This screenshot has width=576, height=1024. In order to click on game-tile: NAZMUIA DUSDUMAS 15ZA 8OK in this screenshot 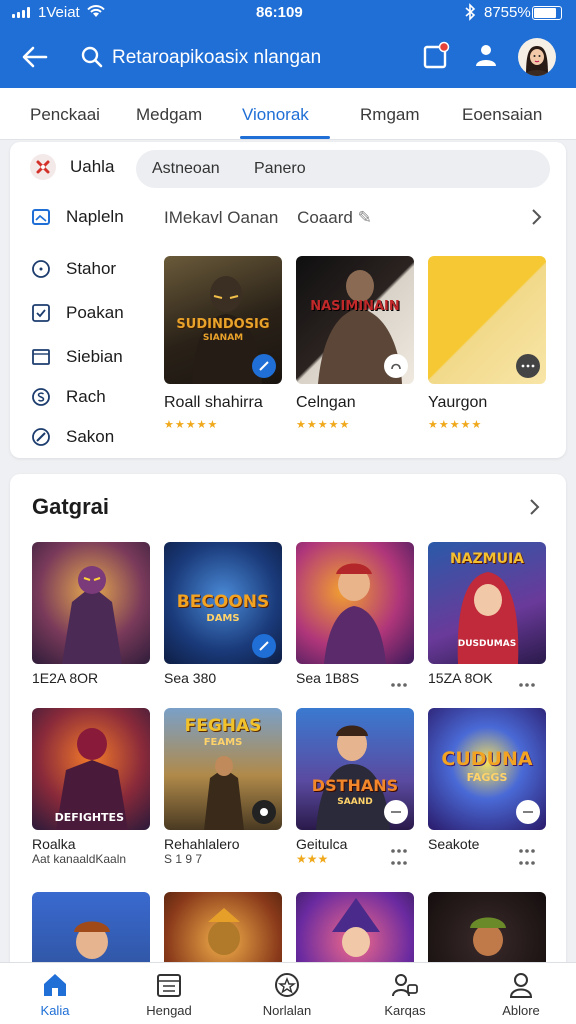, I will do `click(487, 614)`.